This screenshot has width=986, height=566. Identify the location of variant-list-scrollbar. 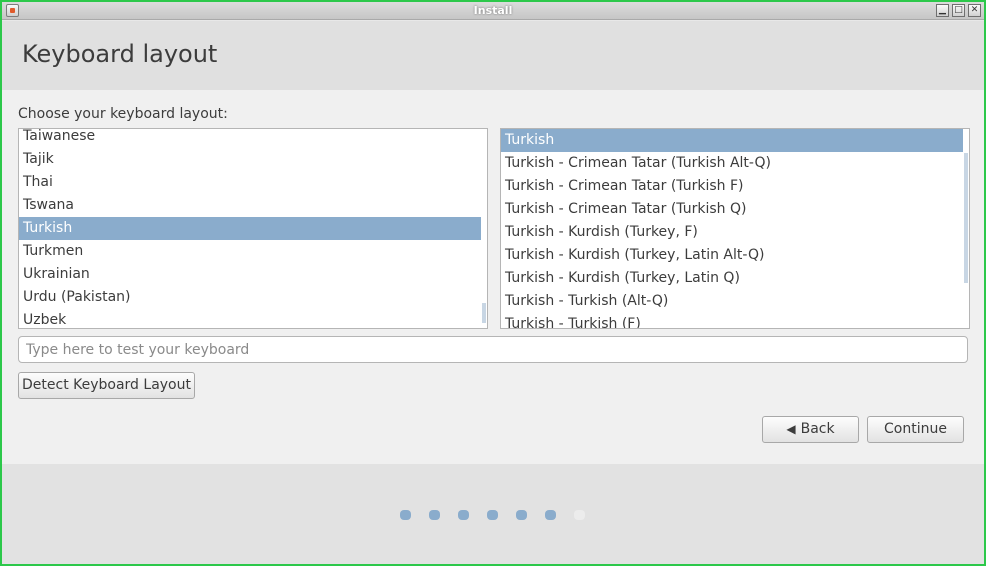
(966, 218).